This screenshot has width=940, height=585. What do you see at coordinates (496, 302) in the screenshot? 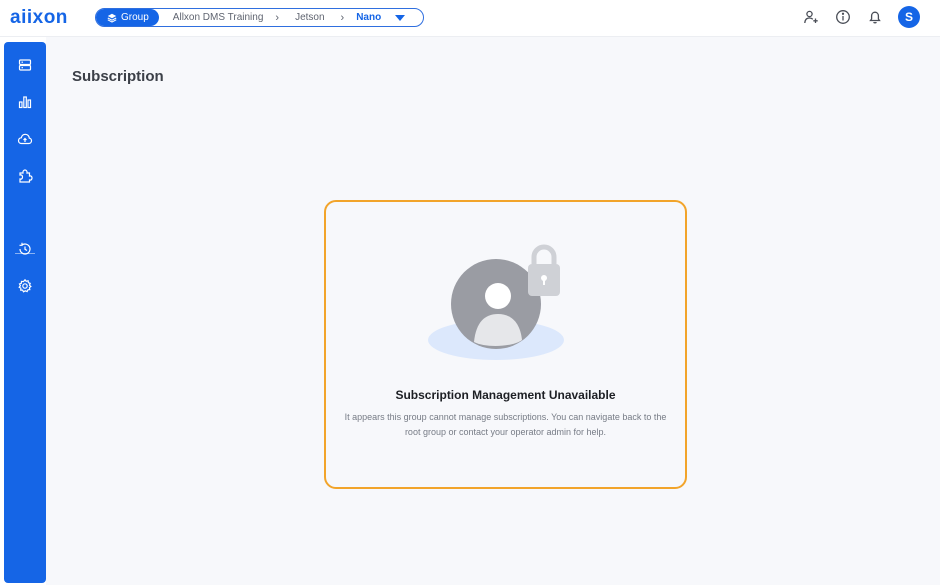
I see `locked-user-illustration-icon` at bounding box center [496, 302].